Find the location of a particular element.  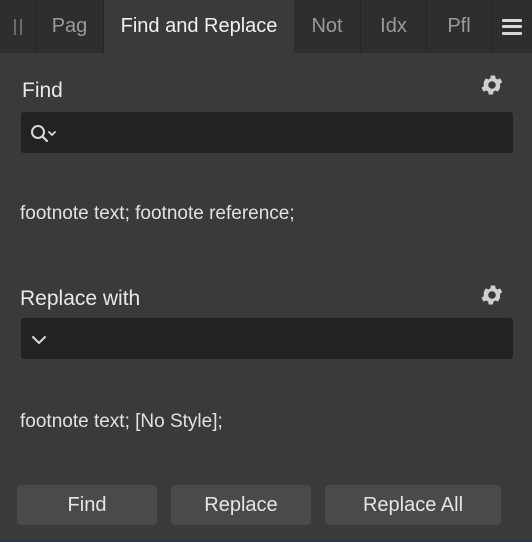

replace-format-summary: footnote text; [No Style]; is located at coordinates (121, 421).